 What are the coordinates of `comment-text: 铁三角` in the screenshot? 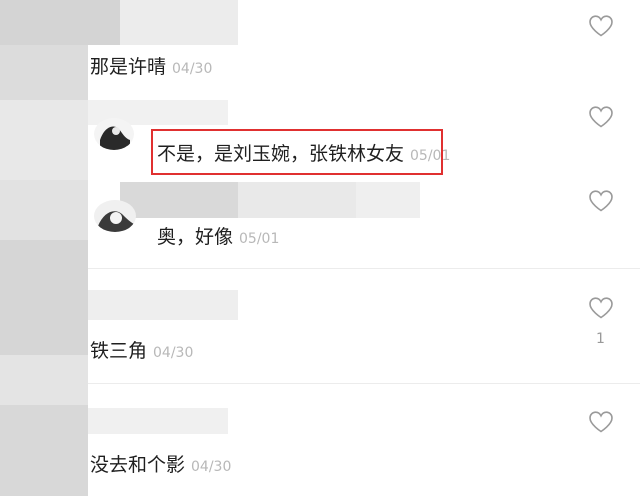 It's located at (119, 351).